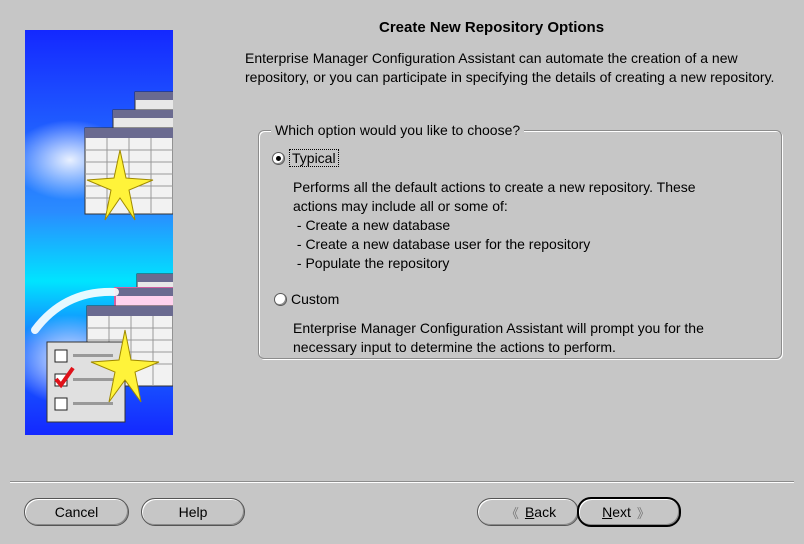 The image size is (804, 544). What do you see at coordinates (643, 513) in the screenshot?
I see `chevron-right-icon: 》` at bounding box center [643, 513].